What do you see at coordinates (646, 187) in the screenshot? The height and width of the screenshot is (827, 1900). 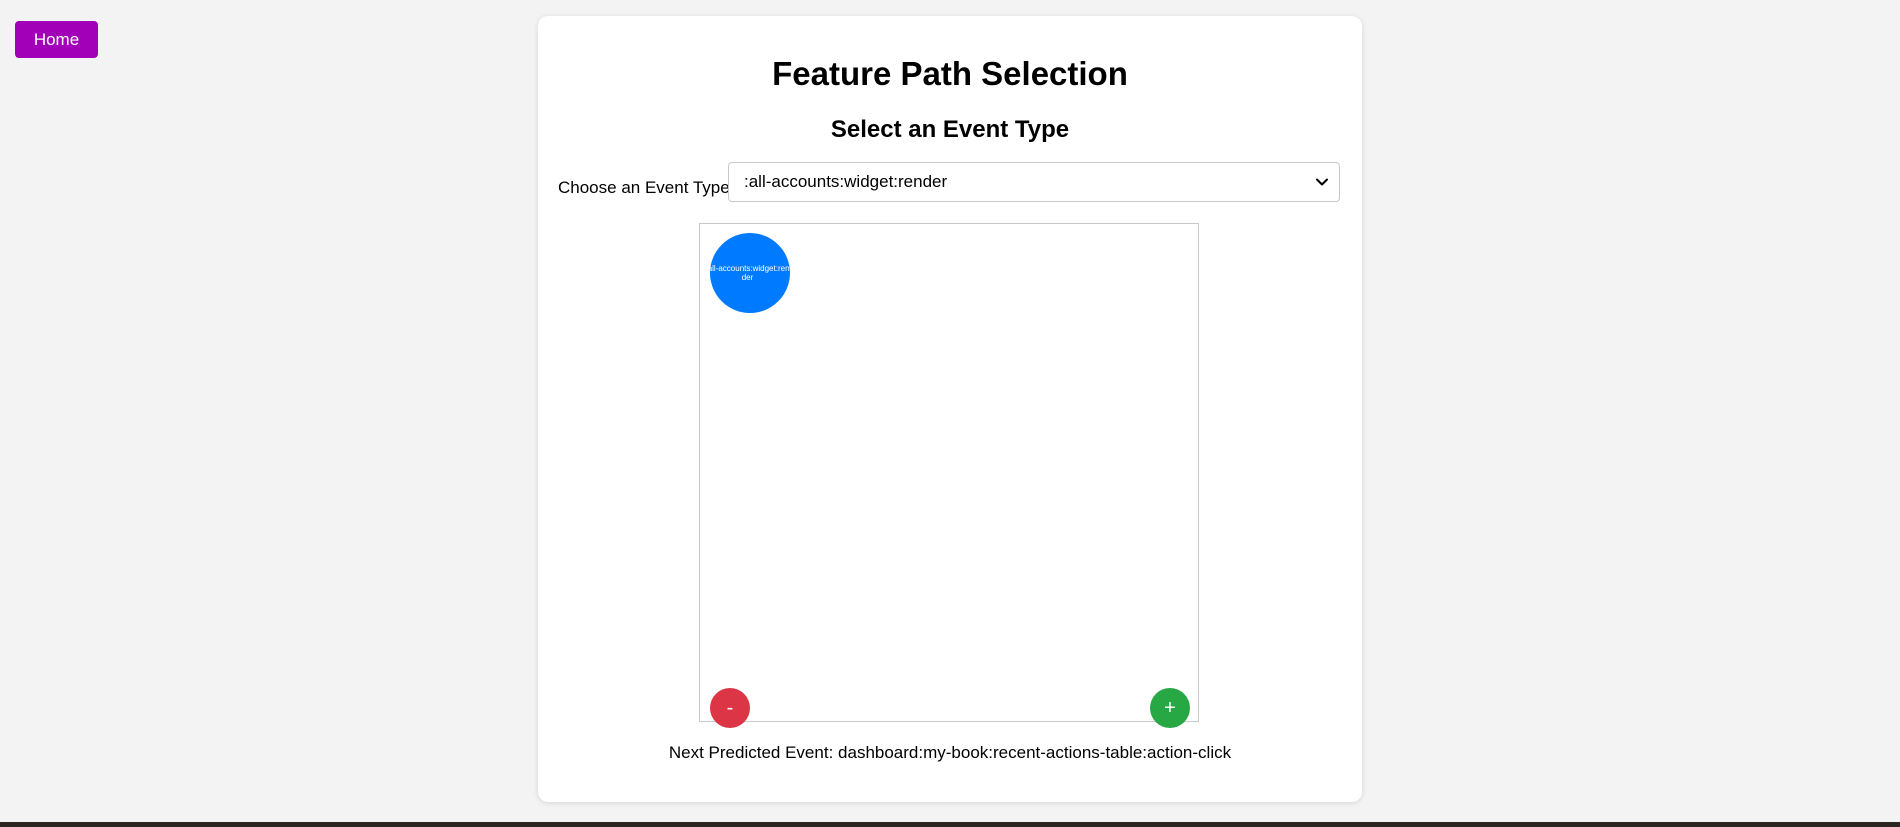 I see `event-type-label: Choose an Event Type:` at bounding box center [646, 187].